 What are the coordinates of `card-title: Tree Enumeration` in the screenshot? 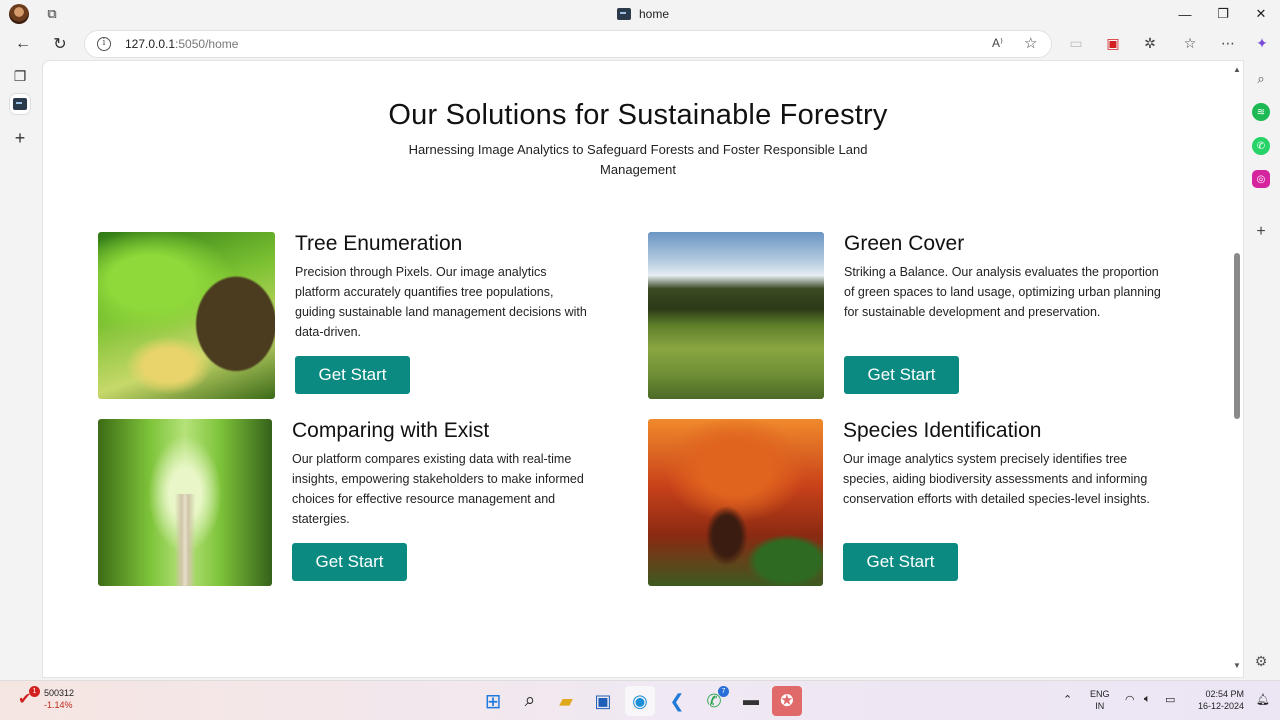 It's located at (379, 243).